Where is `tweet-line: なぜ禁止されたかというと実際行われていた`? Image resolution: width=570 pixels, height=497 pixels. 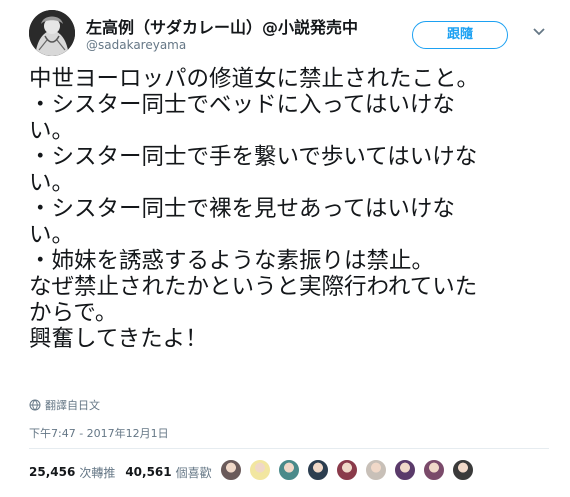
tweet-line: なぜ禁止されたかというと実際行われていた is located at coordinates (253, 287).